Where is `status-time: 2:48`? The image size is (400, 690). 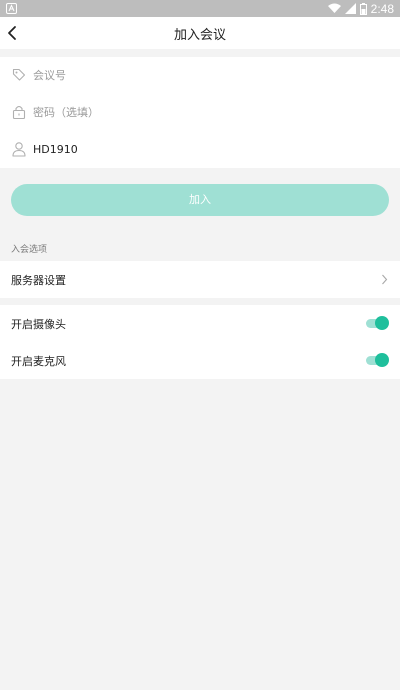
status-time: 2:48 is located at coordinates (382, 8).